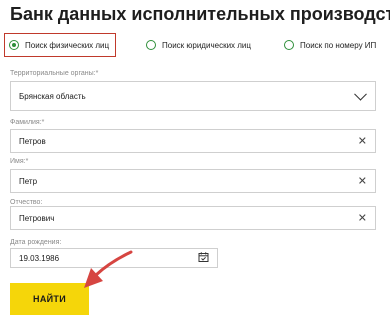 Image resolution: width=390 pixels, height=320 pixels. Describe the element at coordinates (28, 181) in the screenshot. I see `first-name-value: Петр` at that location.